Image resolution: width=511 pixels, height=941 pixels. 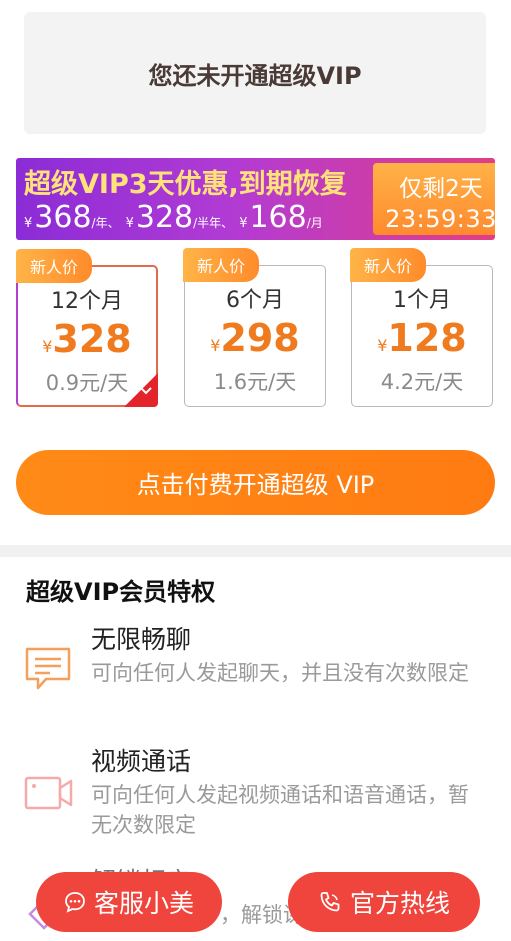 I want to click on section-divider, so click(x=255, y=551).